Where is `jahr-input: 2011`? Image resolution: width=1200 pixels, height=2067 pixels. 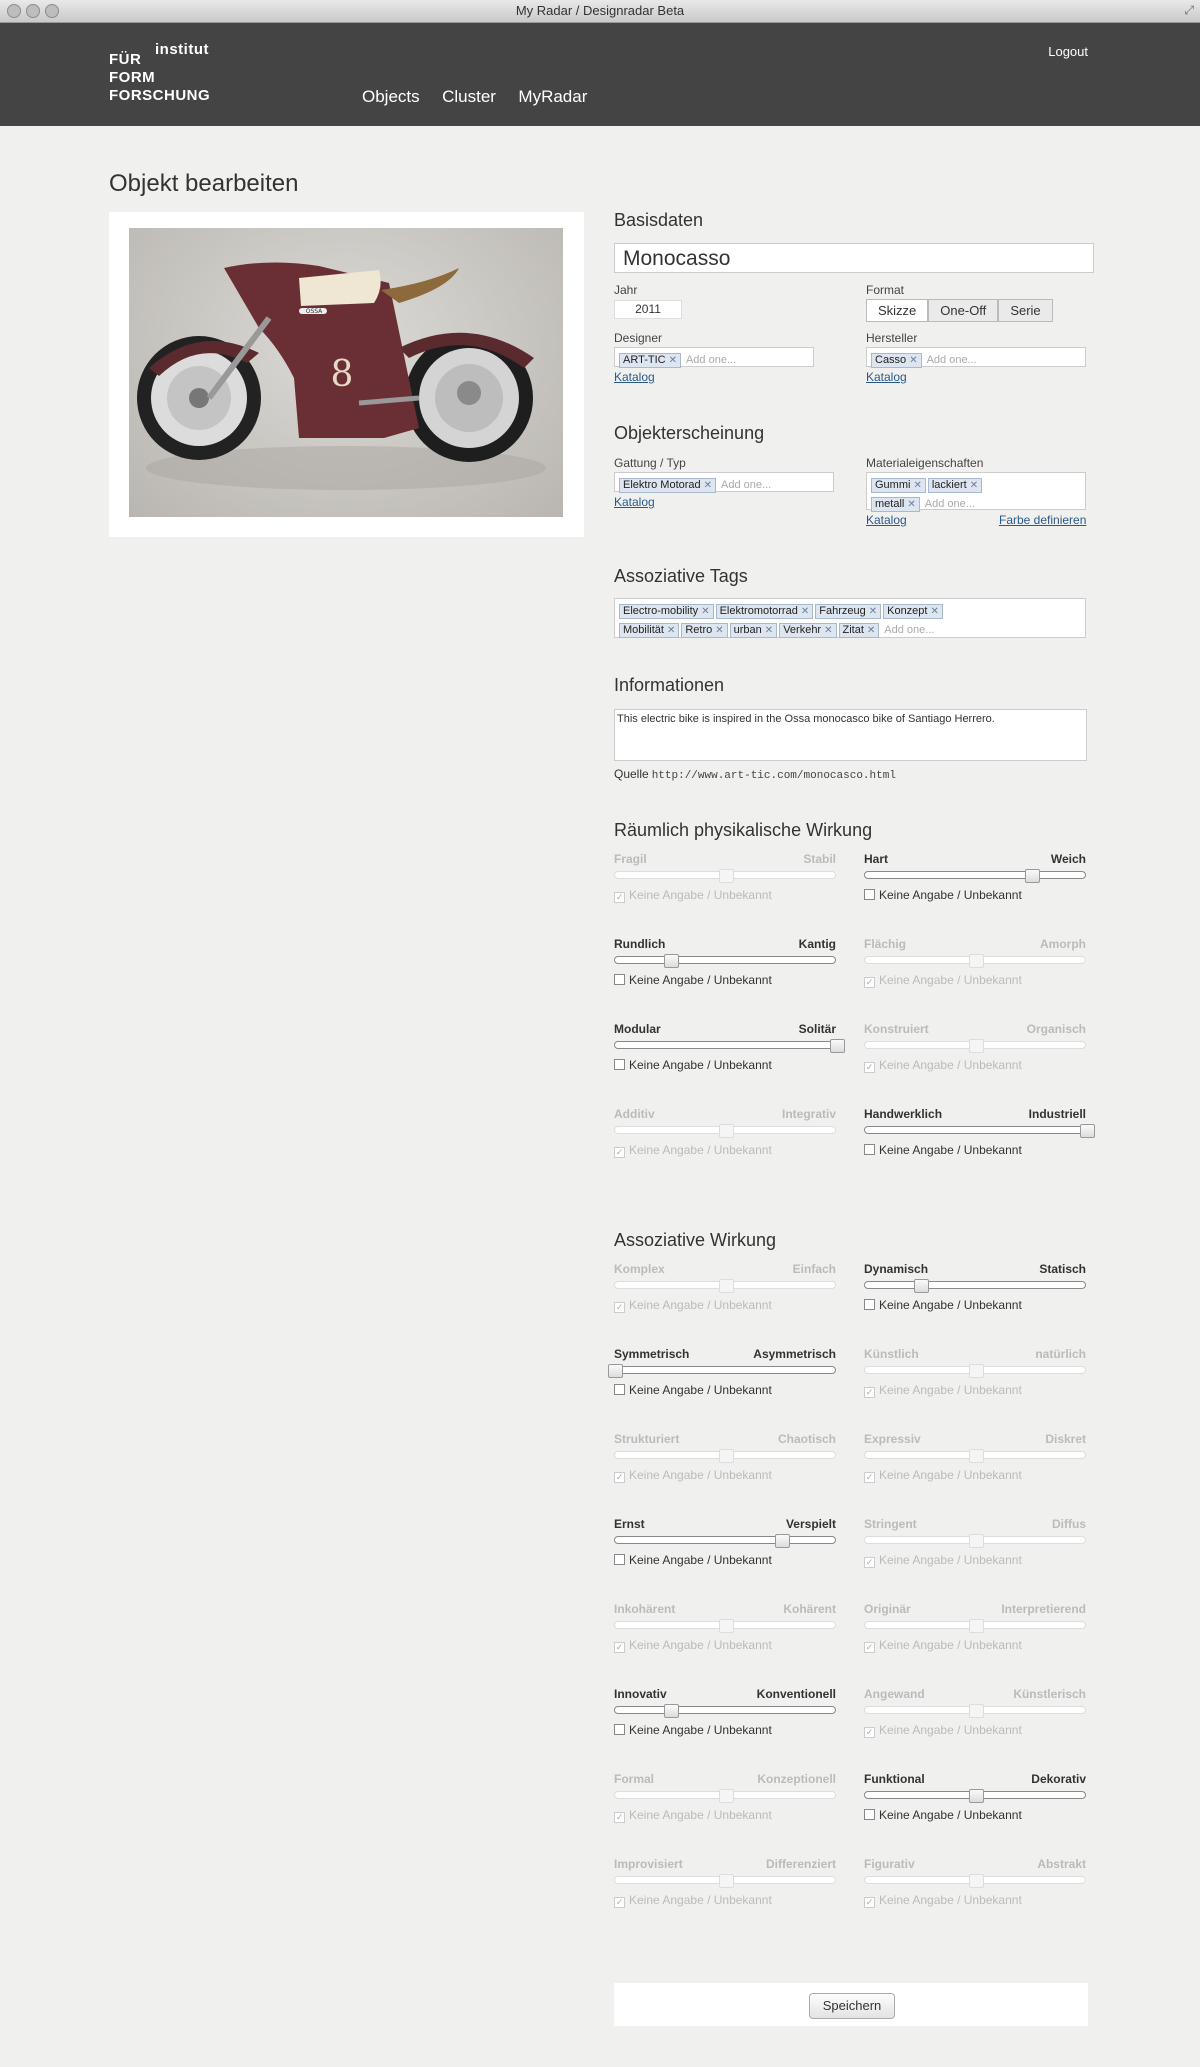
jahr-input: 2011 is located at coordinates (648, 309).